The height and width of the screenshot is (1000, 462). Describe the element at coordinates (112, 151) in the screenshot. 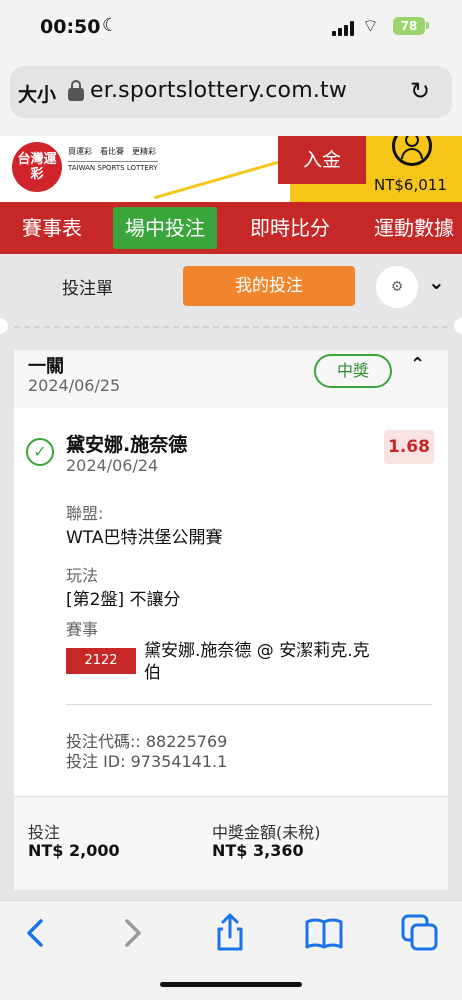

I see `logo-tagline: 買運彩 看比賽 更精彩` at that location.